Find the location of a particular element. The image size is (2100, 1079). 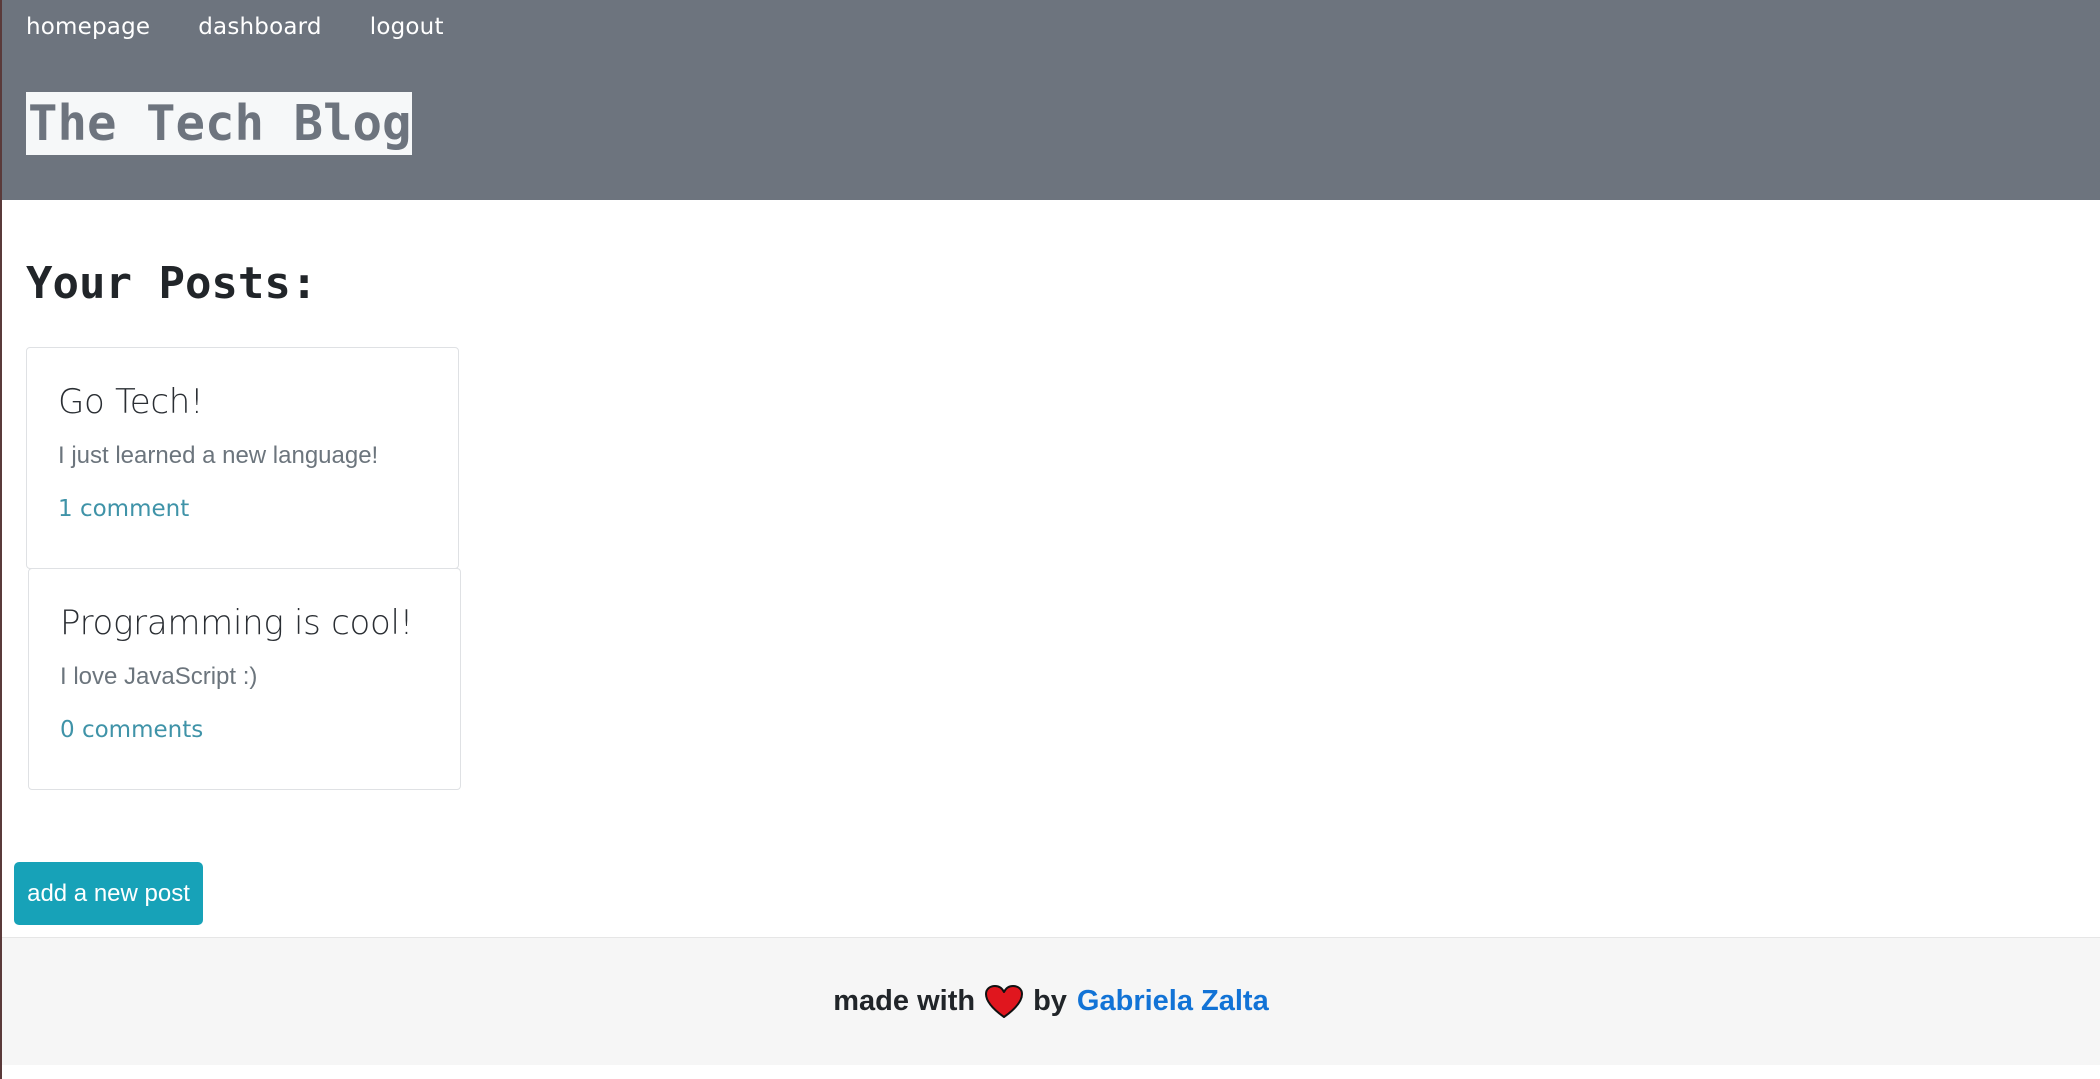

add-new-post-button: add a new post is located at coordinates (108, 893).